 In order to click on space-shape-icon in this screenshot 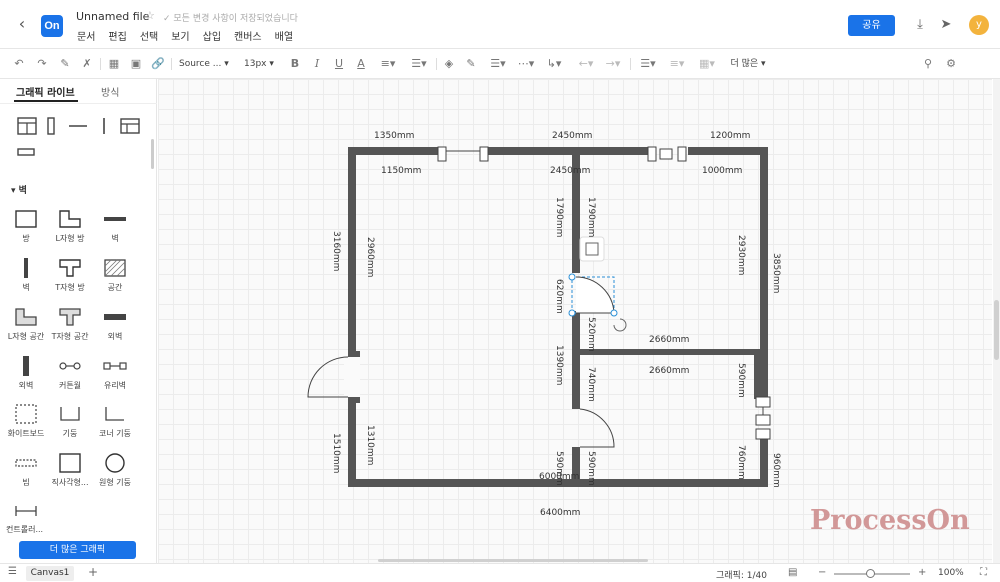, I will do `click(115, 268)`.